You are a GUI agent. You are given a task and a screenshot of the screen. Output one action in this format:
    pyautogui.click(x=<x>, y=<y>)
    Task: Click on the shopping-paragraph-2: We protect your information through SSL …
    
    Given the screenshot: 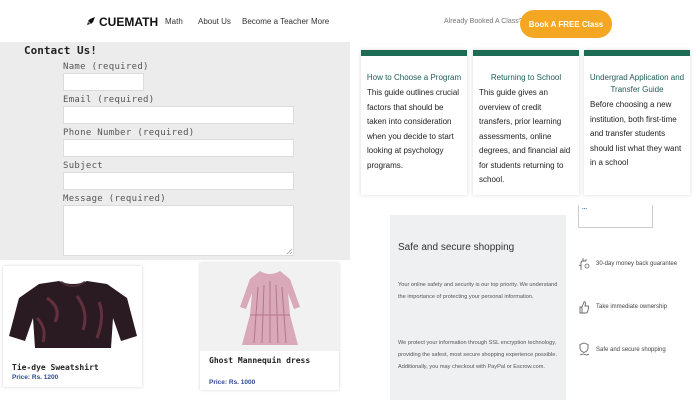 What is the action you would take?
    pyautogui.click(x=477, y=355)
    